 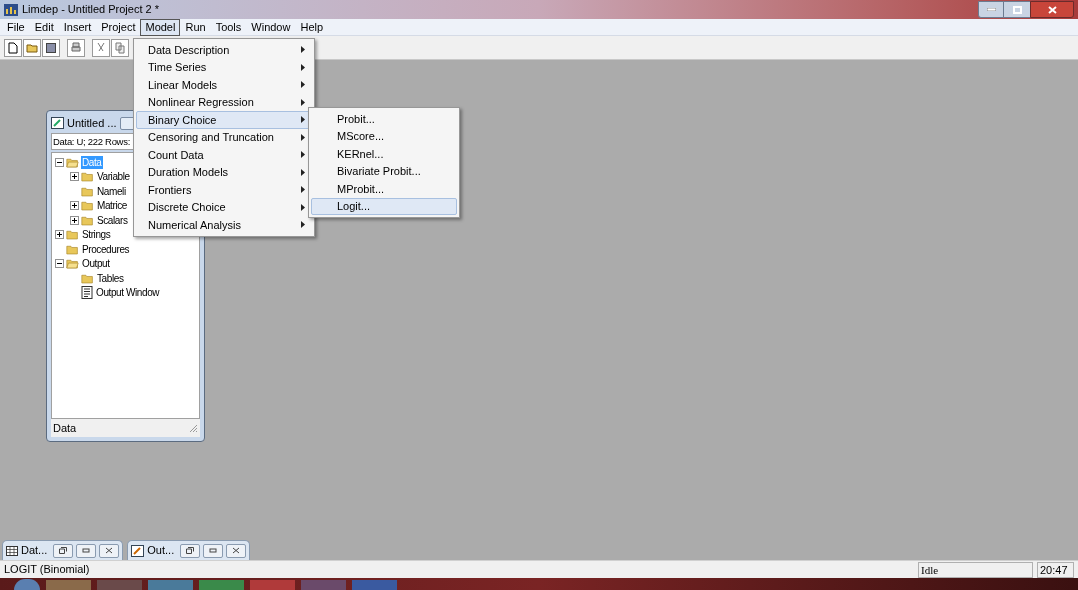 I want to click on menu-item: File, so click(x=16, y=27).